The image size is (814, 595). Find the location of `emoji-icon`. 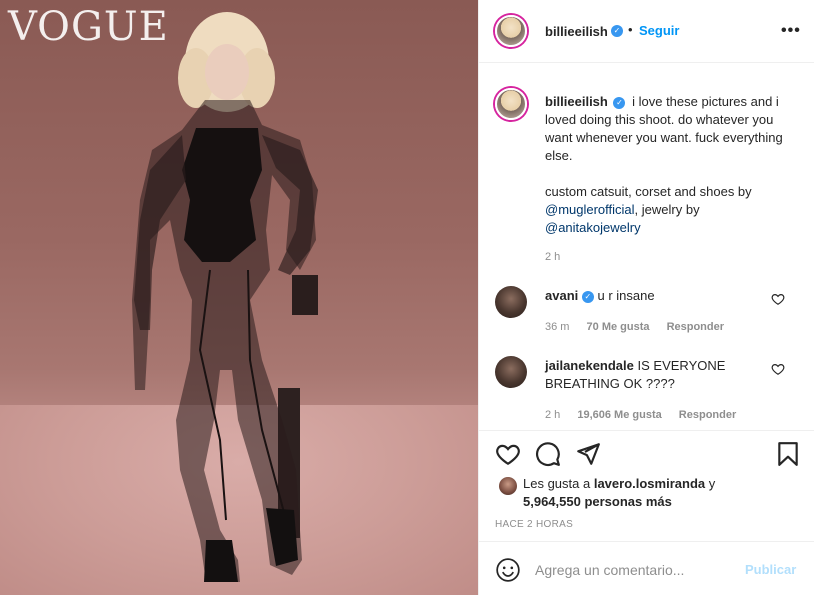

emoji-icon is located at coordinates (508, 570).